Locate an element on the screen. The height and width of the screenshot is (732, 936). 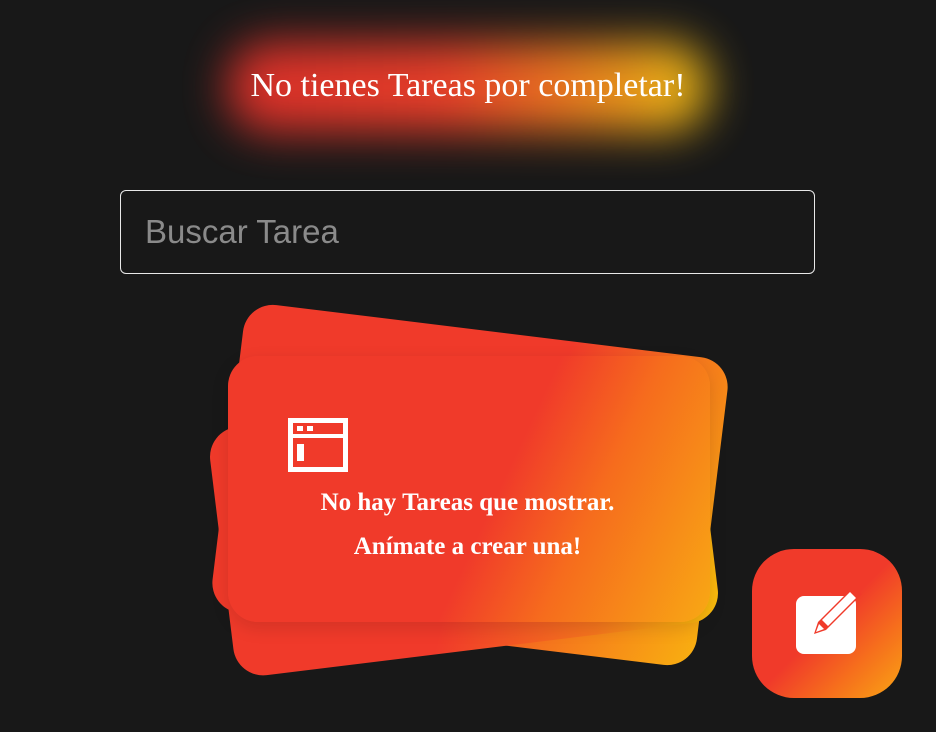
browser-window-icon is located at coordinates (318, 445).